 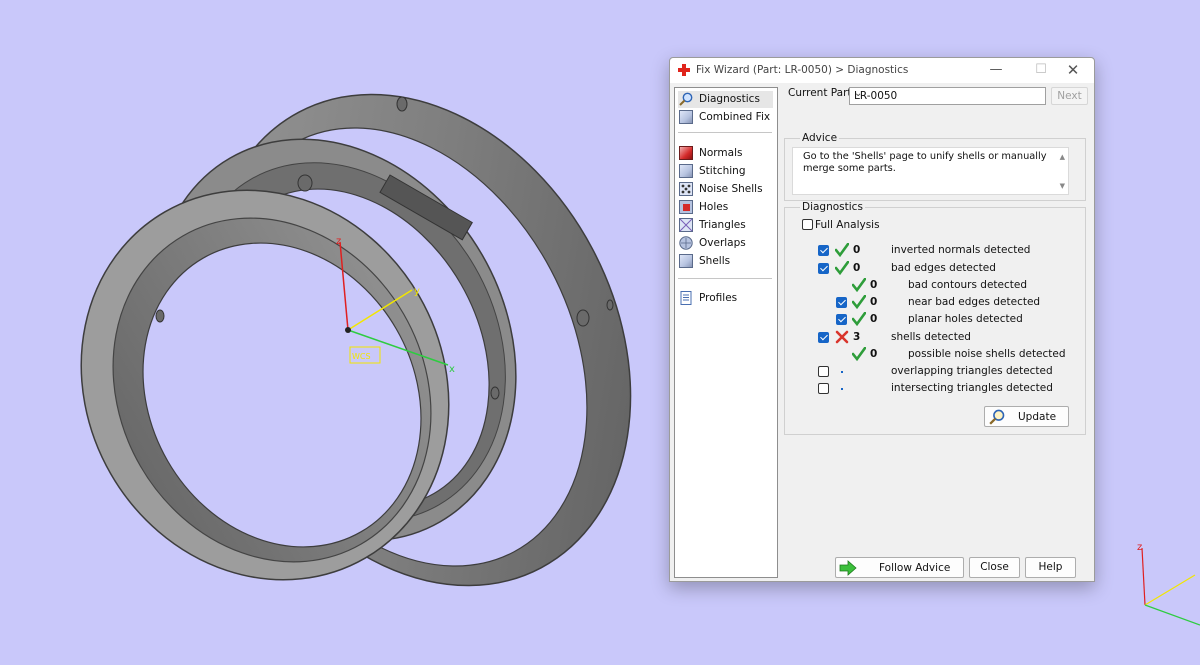 What do you see at coordinates (823, 268) in the screenshot?
I see `bad-edges-checkbox` at bounding box center [823, 268].